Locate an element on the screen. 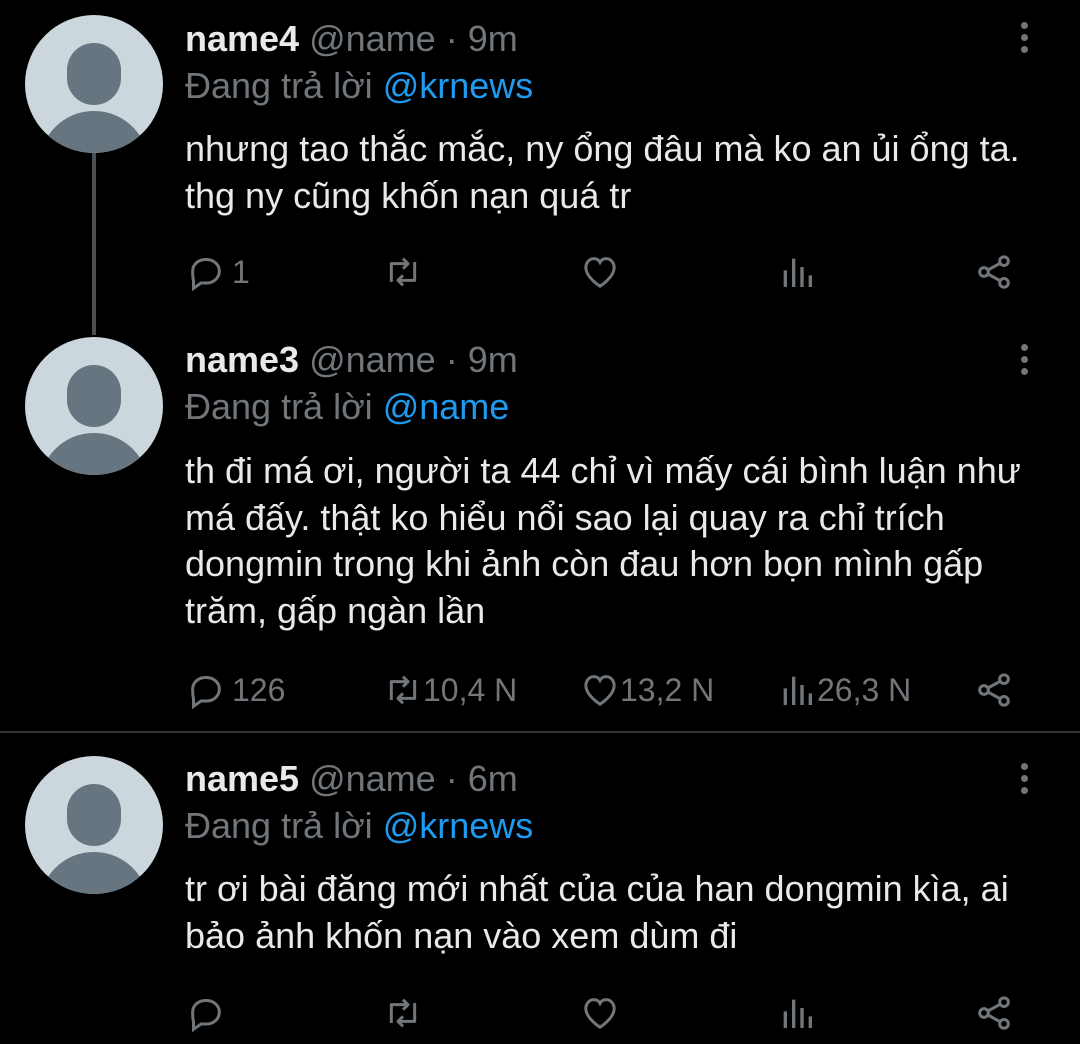 The height and width of the screenshot is (1044, 1080). reply-button: 126 is located at coordinates (235, 690).